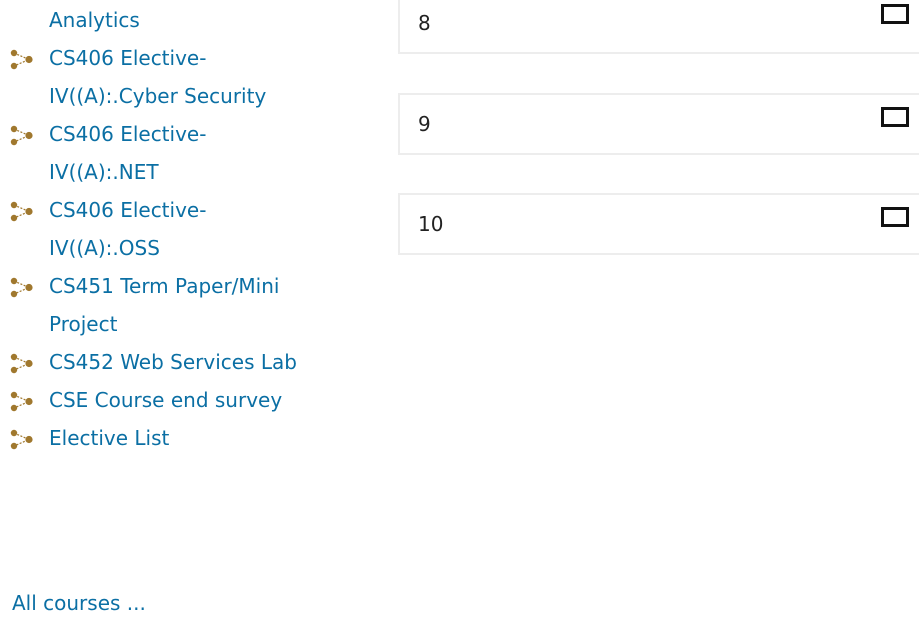 This screenshot has width=919, height=618. I want to click on course-item-cs406-net: CS406 Elective-IV((A):.NET, so click(154, 153).